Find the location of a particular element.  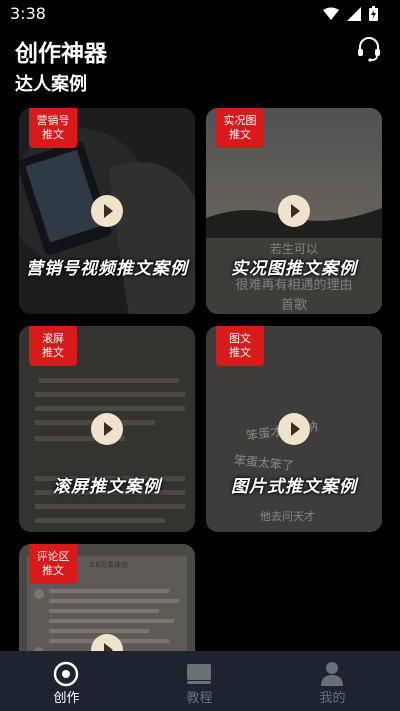

page-title: 创作神器 is located at coordinates (61, 54).